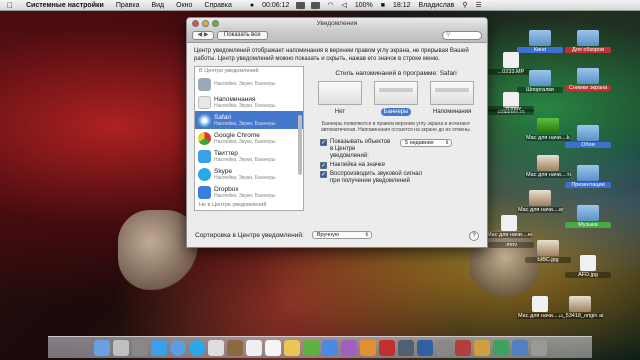 Image resolution: width=640 pixels, height=360 pixels. What do you see at coordinates (128, 5) in the screenshot?
I see `menu-edit: Правка` at bounding box center [128, 5].